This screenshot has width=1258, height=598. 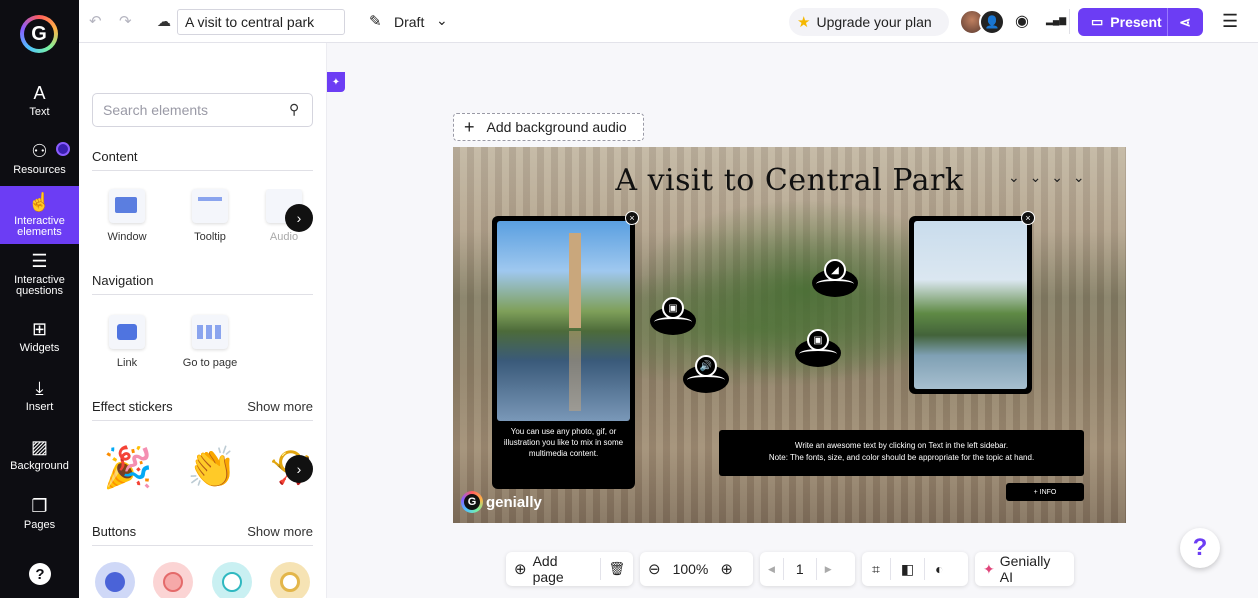 I want to click on page-actions-group: ⊕ Add page 🗑, so click(x=569, y=569).